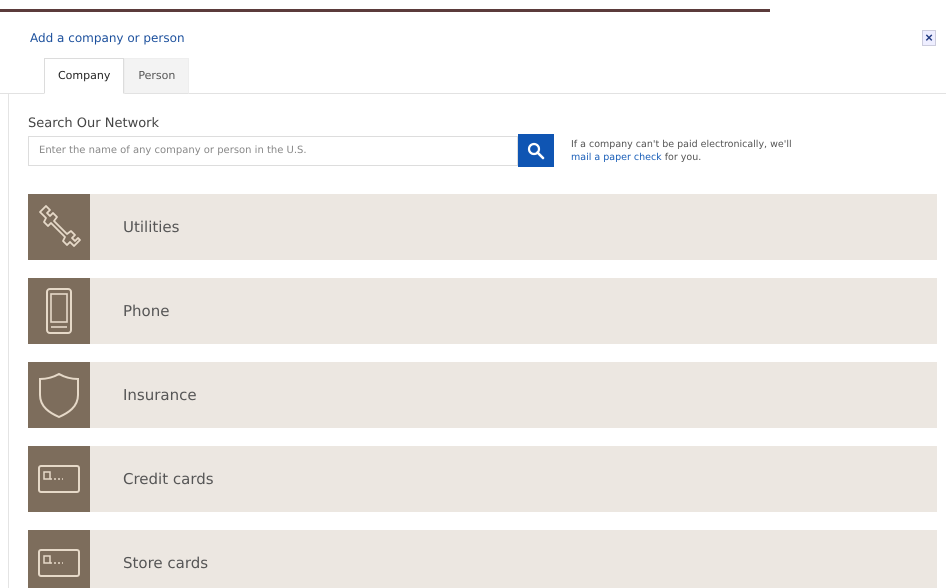 This screenshot has width=946, height=588. Describe the element at coordinates (165, 563) in the screenshot. I see `category-label: Store cards` at that location.